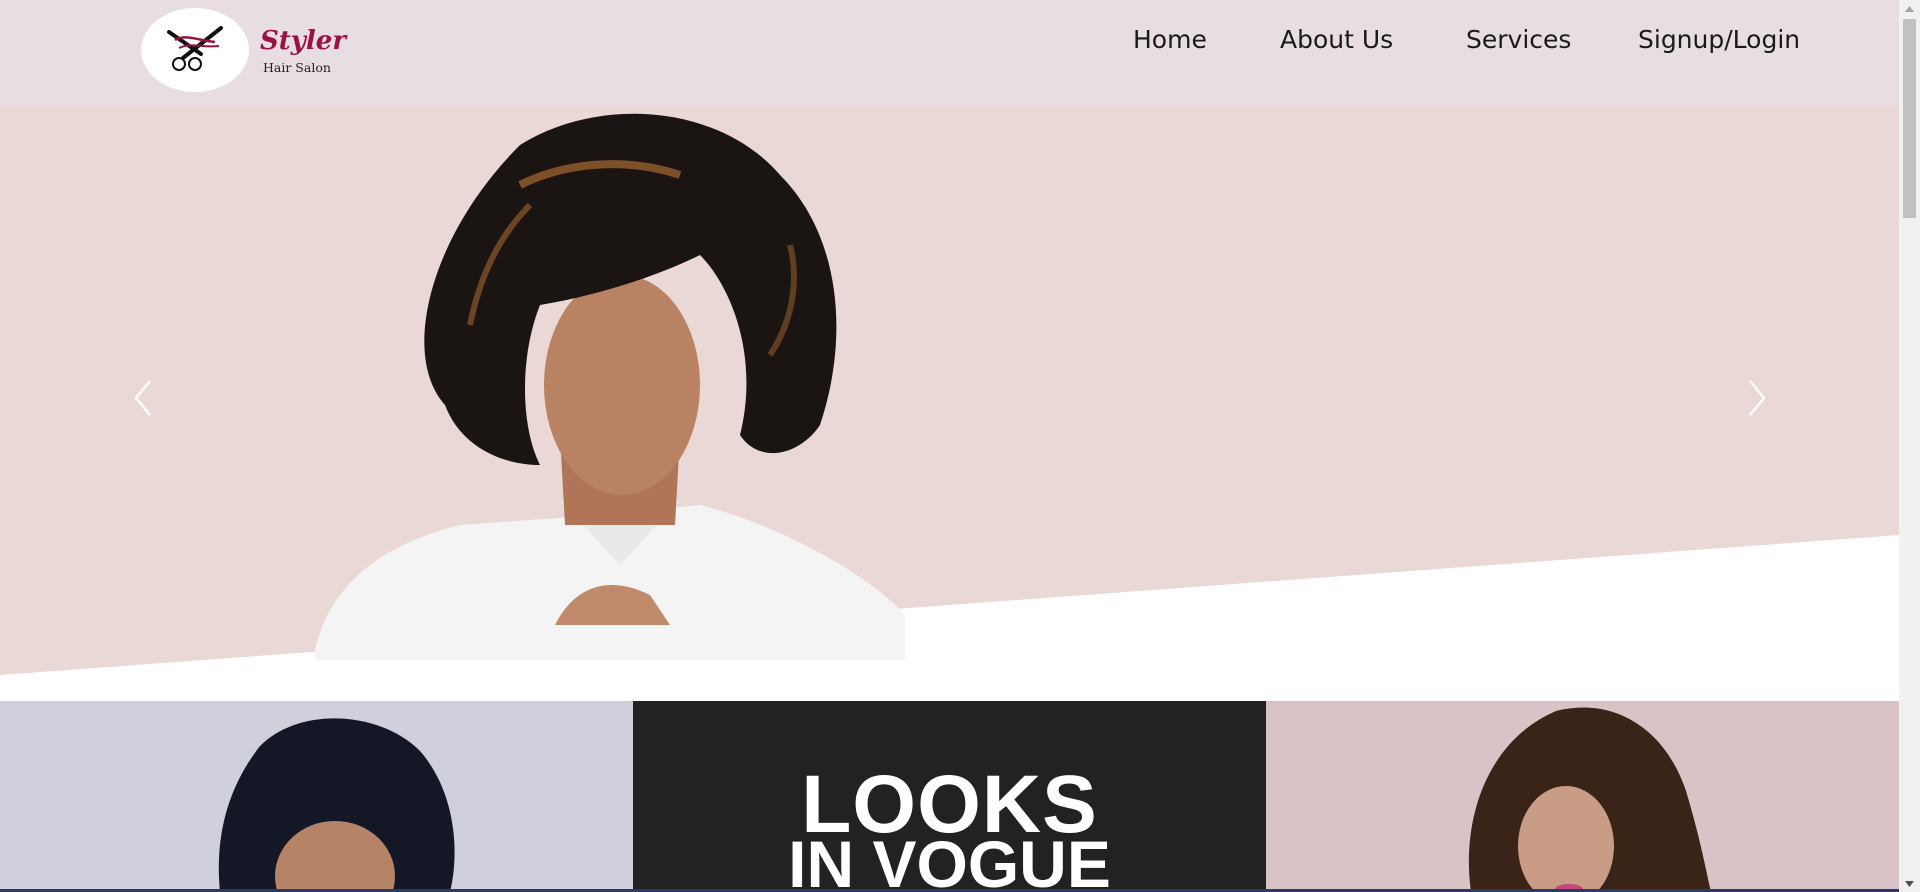  I want to click on brand-subtitle: Hair Salon, so click(297, 67).